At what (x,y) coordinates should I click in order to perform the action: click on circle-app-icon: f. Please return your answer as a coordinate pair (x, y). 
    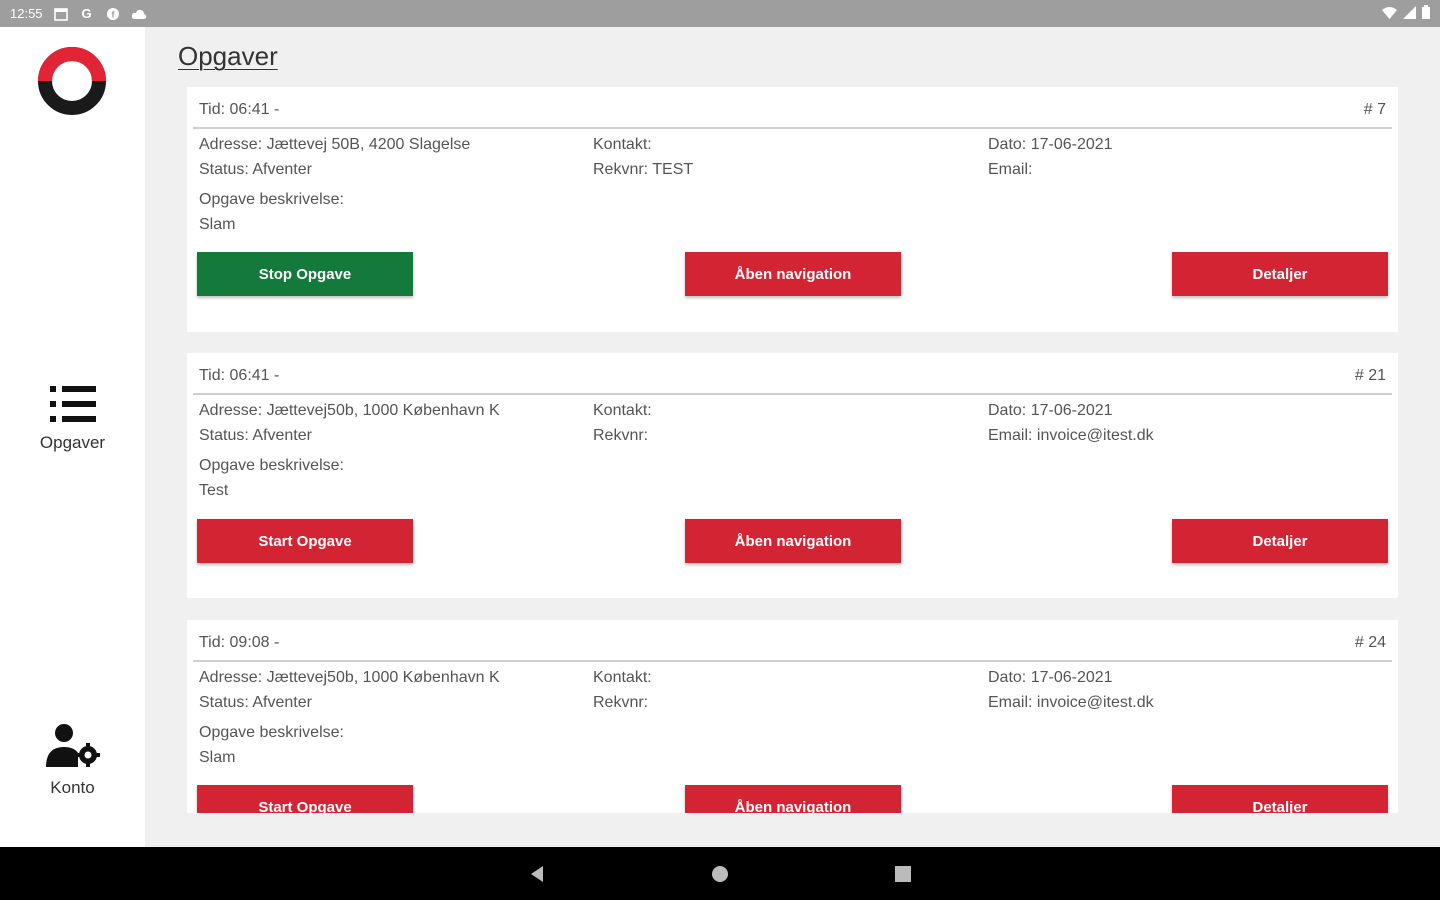
    Looking at the image, I should click on (113, 14).